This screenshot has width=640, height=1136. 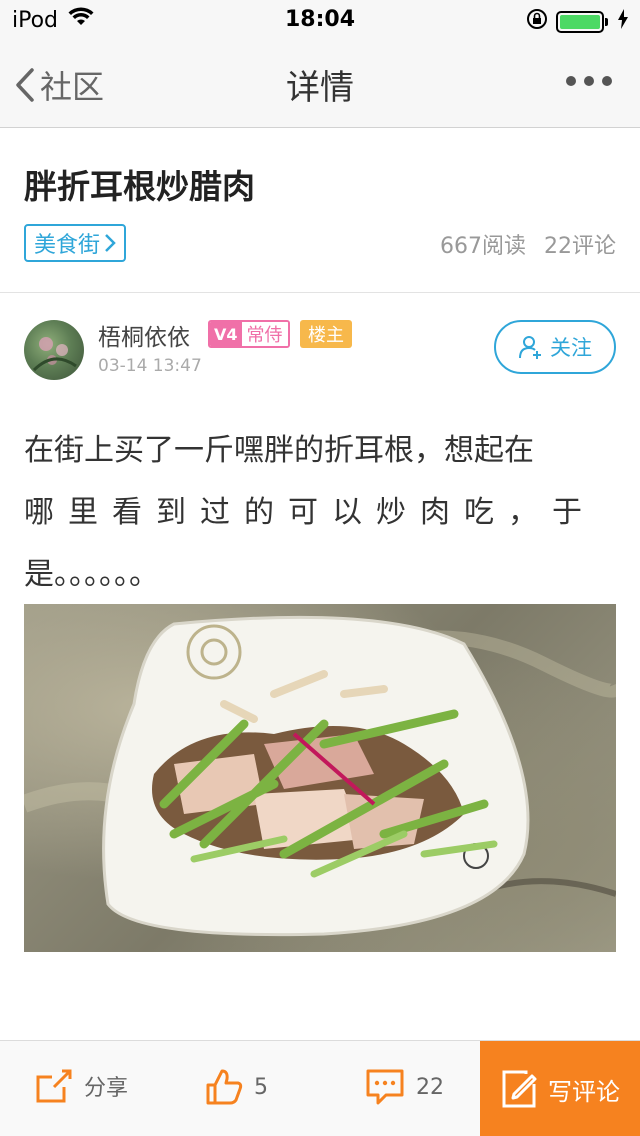 I want to click on read-count: 667阅读, so click(x=483, y=246).